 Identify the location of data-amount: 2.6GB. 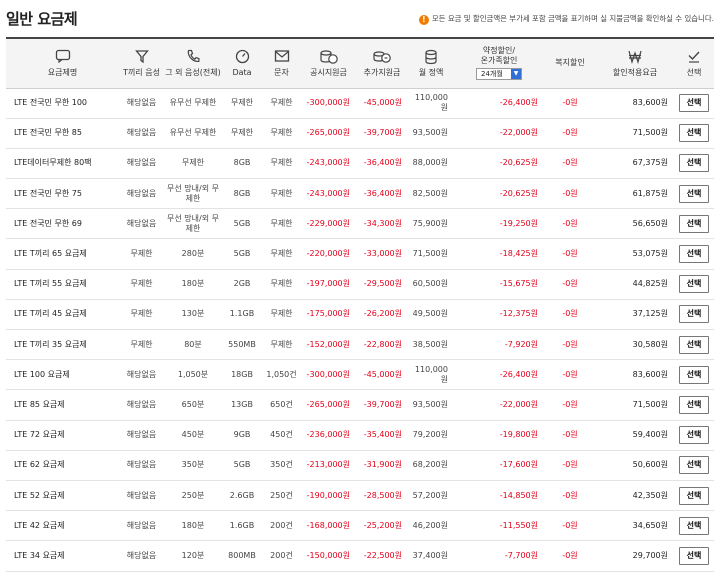
(242, 496).